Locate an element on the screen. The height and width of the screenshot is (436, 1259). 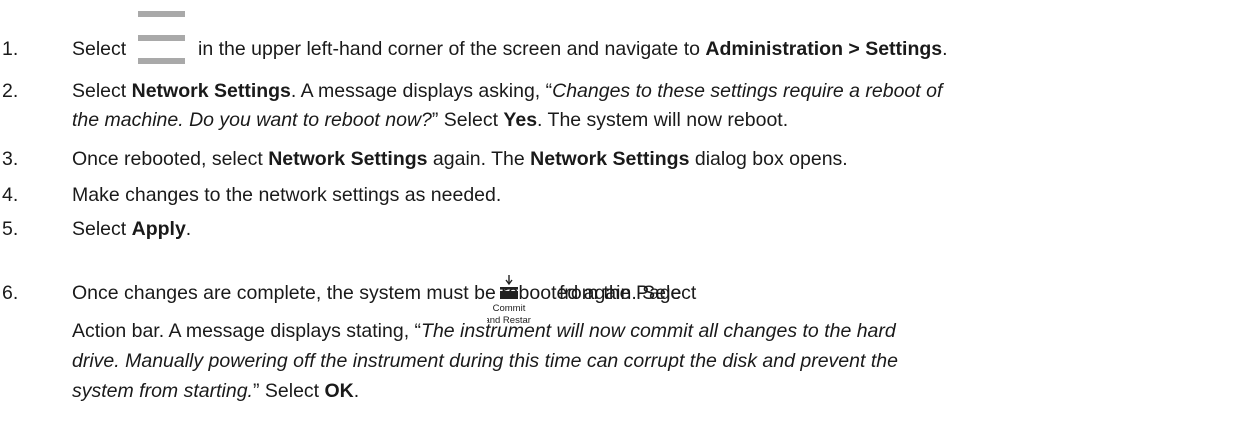
step-number: 6. is located at coordinates (10, 293).